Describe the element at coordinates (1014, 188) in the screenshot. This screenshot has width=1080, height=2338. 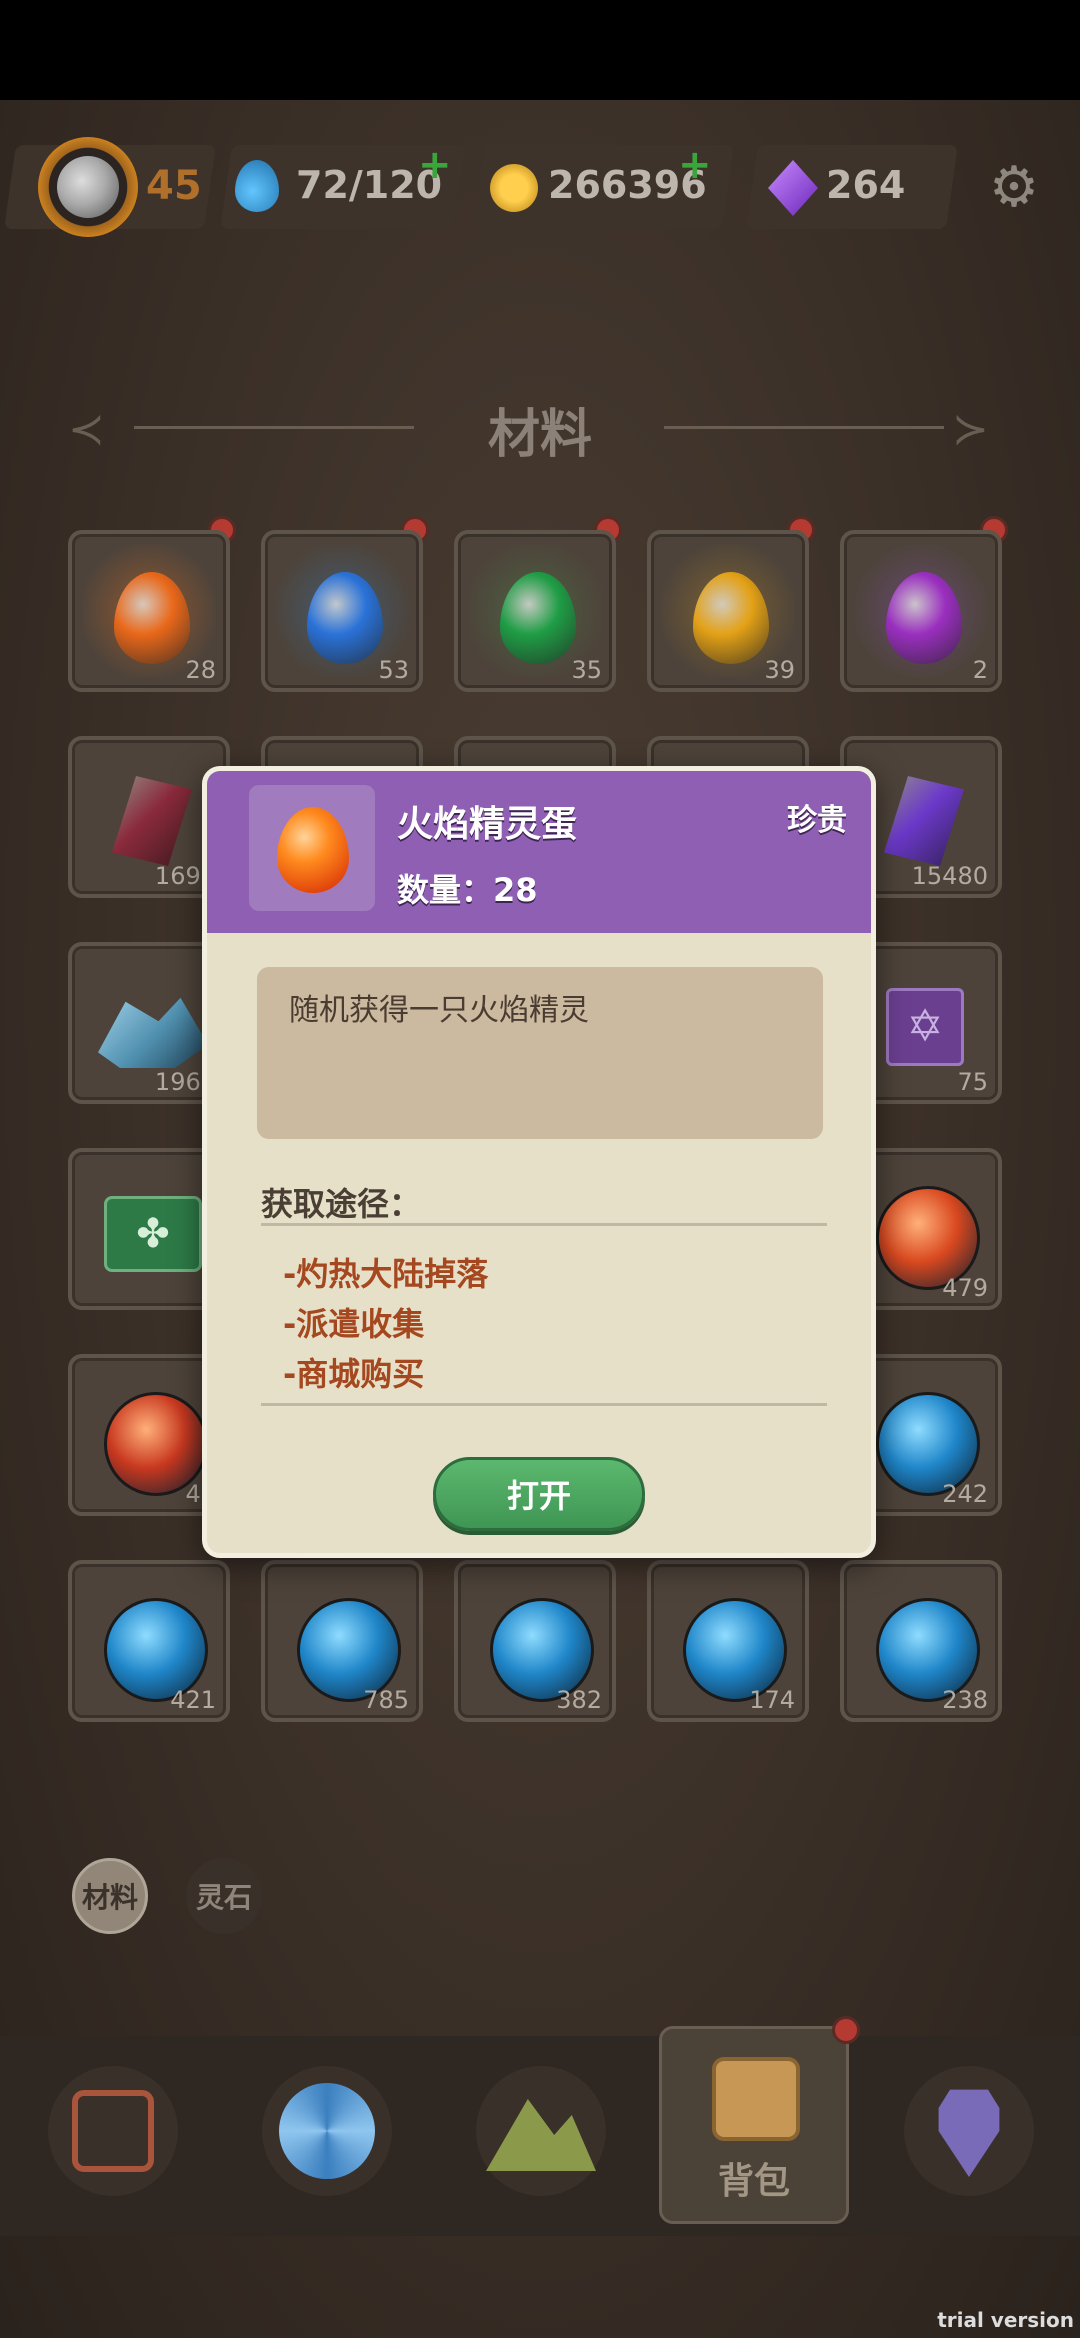
I see `settings-gear-icon: ⚙` at that location.